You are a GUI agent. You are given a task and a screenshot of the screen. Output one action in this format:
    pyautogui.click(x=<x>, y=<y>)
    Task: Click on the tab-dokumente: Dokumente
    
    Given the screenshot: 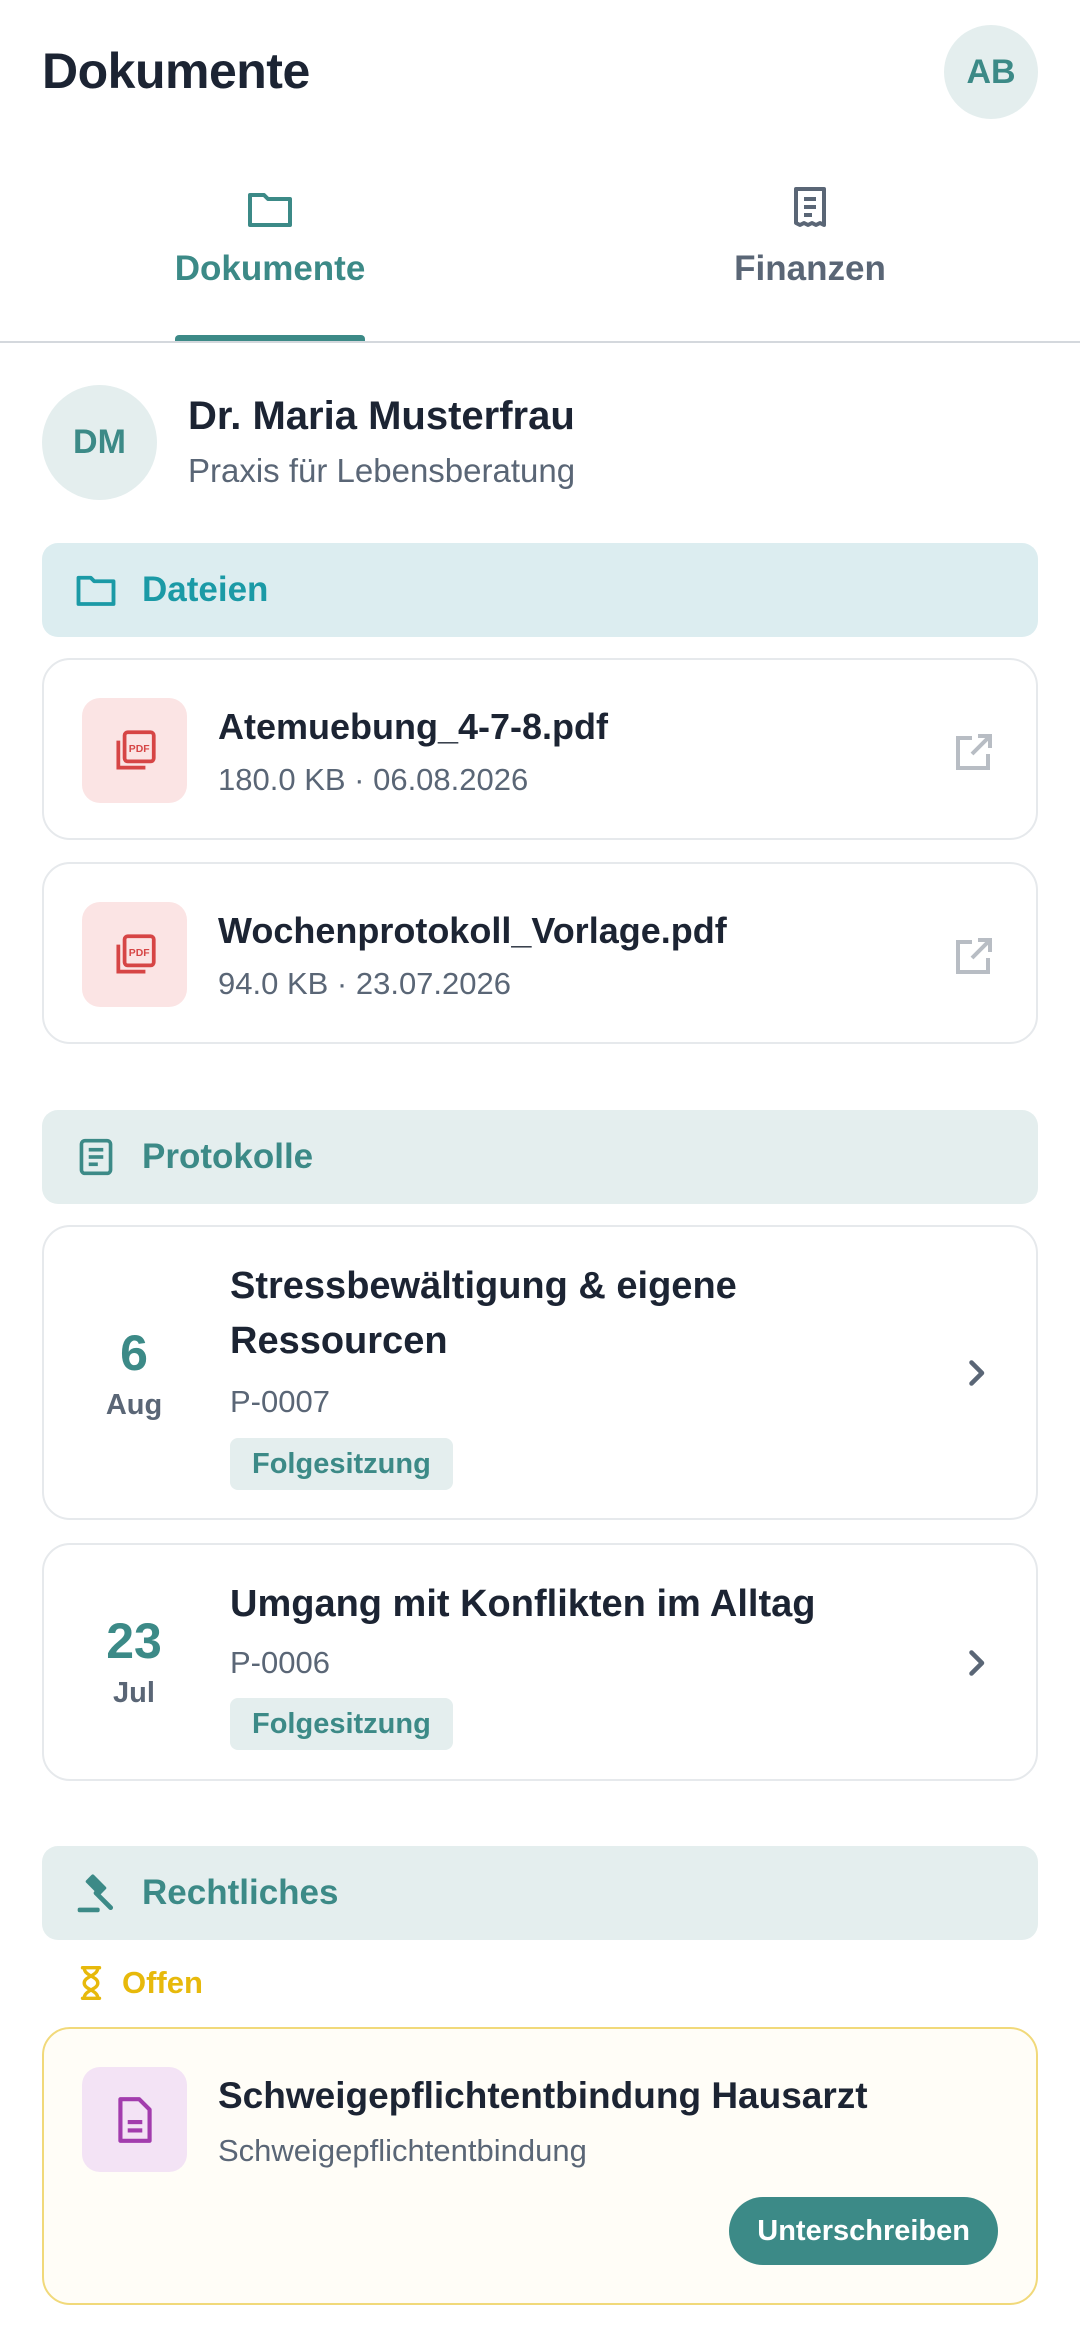 What is the action you would take?
    pyautogui.click(x=270, y=237)
    